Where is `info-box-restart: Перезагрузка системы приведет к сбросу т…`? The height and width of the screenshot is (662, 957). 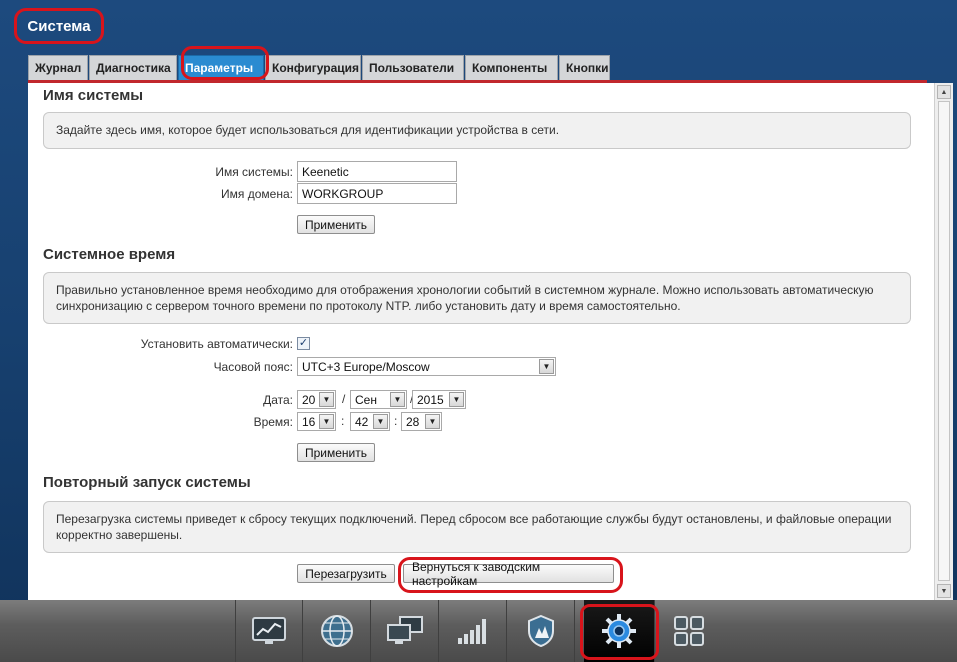
info-box-restart: Перезагрузка системы приведет к сбросу т… is located at coordinates (477, 527).